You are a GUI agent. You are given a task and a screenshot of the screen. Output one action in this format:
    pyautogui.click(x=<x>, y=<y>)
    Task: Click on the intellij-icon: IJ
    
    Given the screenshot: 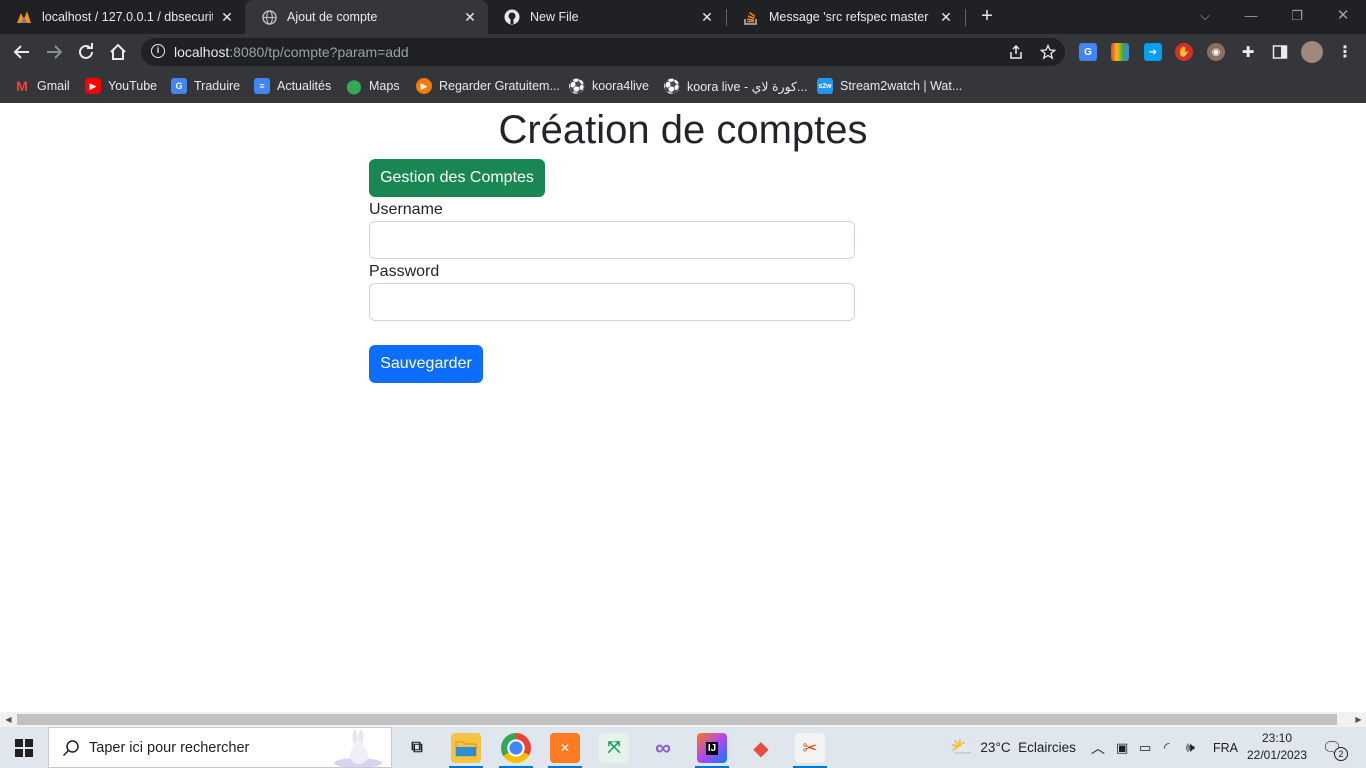 What is the action you would take?
    pyautogui.click(x=712, y=748)
    